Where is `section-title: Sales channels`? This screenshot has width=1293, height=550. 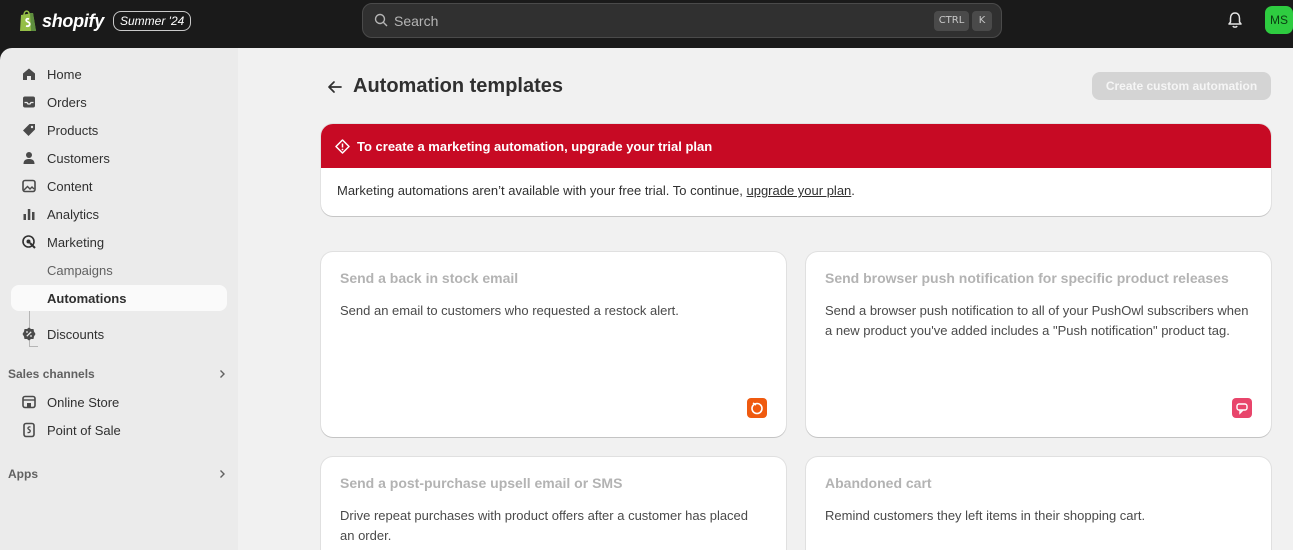
section-title: Sales channels is located at coordinates (51, 374).